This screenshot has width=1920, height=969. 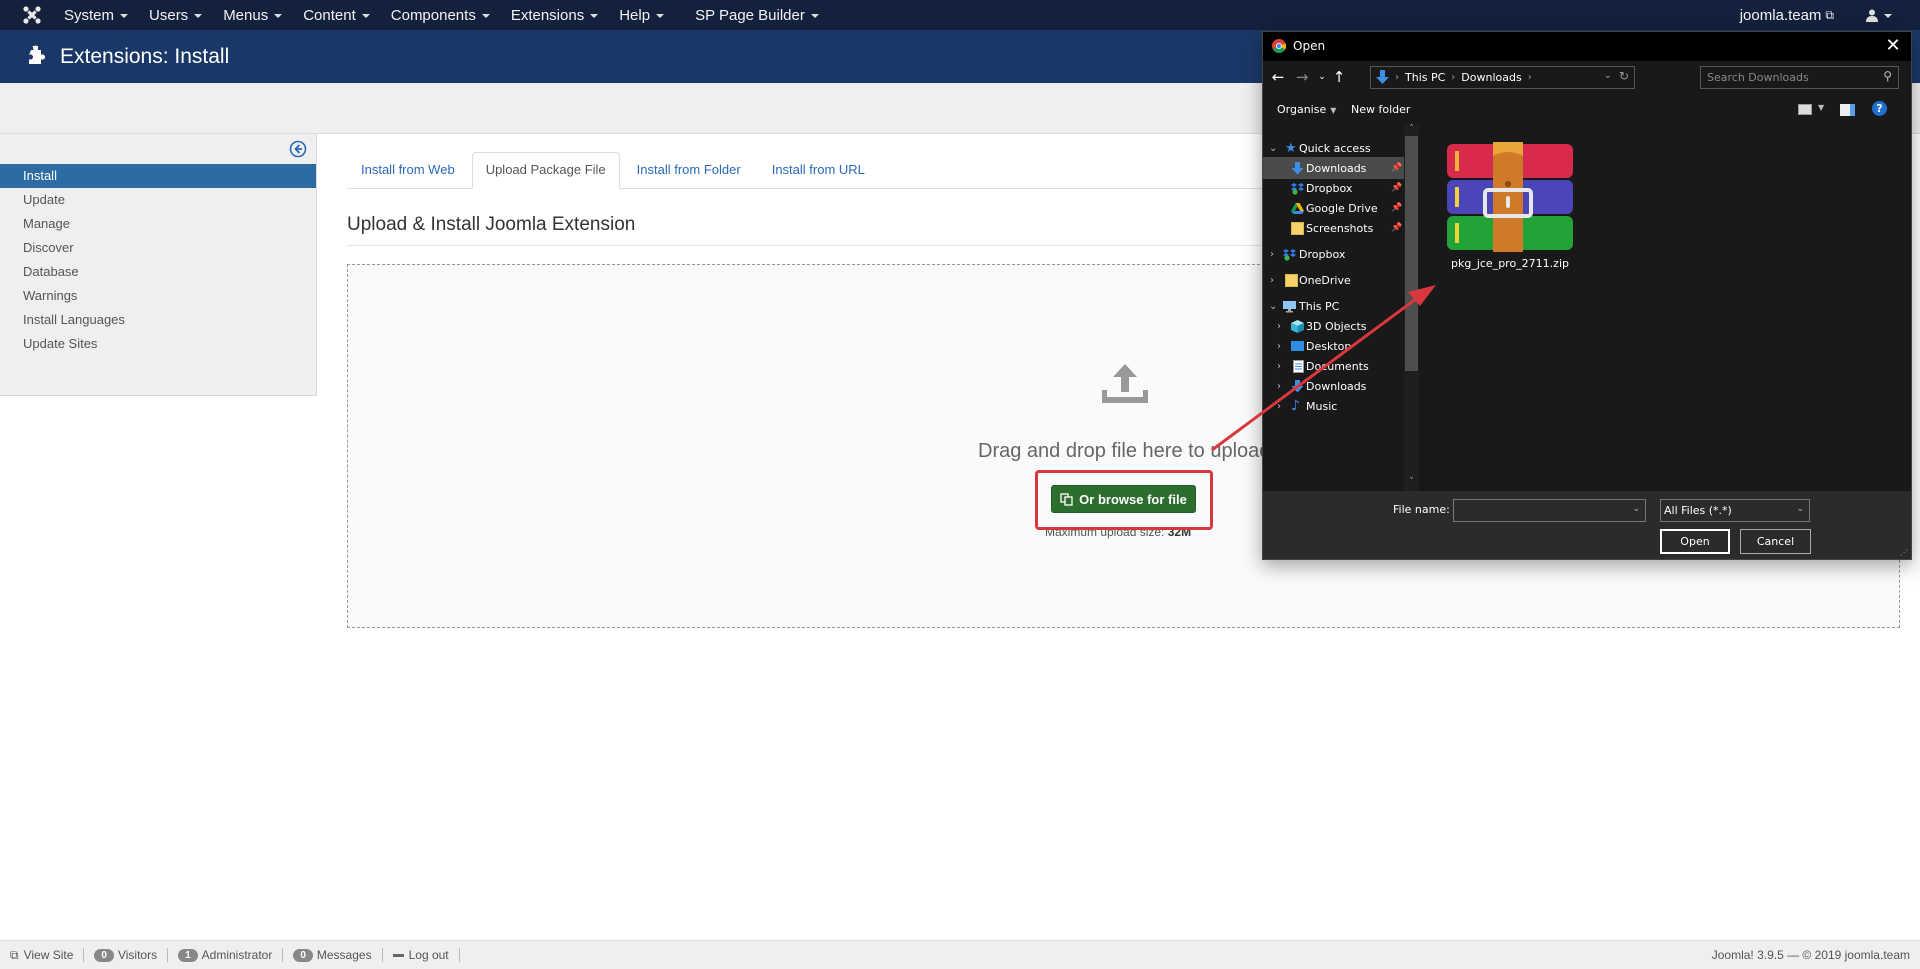 I want to click on refresh-icon: ↻, so click(x=1624, y=76).